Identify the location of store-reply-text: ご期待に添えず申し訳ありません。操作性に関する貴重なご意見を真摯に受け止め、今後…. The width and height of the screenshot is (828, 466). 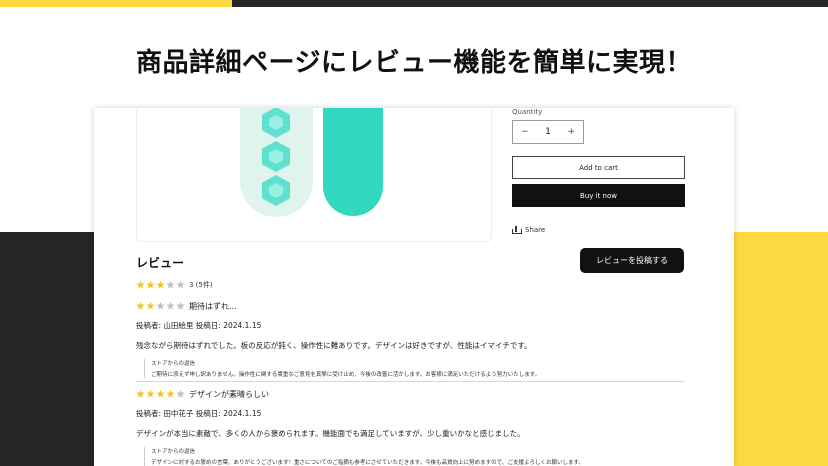
(346, 375).